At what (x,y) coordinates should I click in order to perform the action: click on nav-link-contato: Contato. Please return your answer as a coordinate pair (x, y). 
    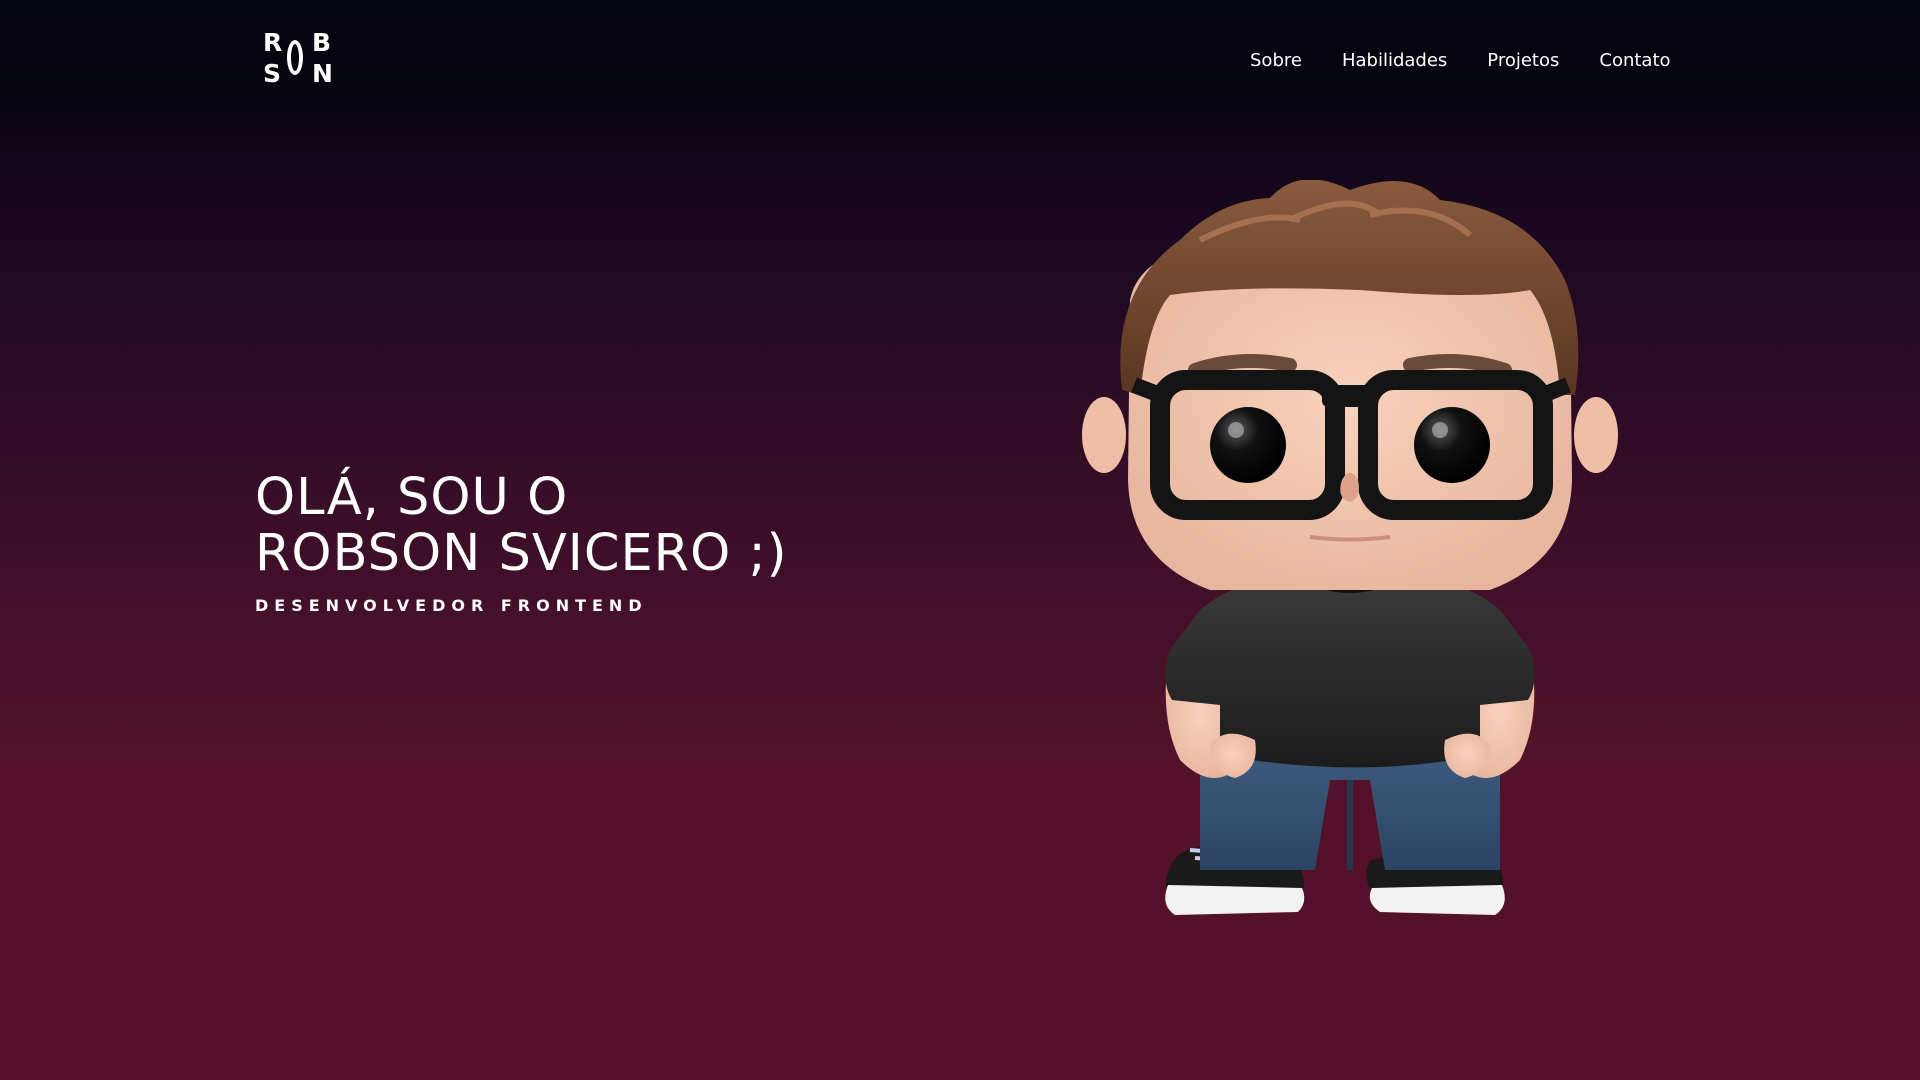
    Looking at the image, I should click on (1634, 60).